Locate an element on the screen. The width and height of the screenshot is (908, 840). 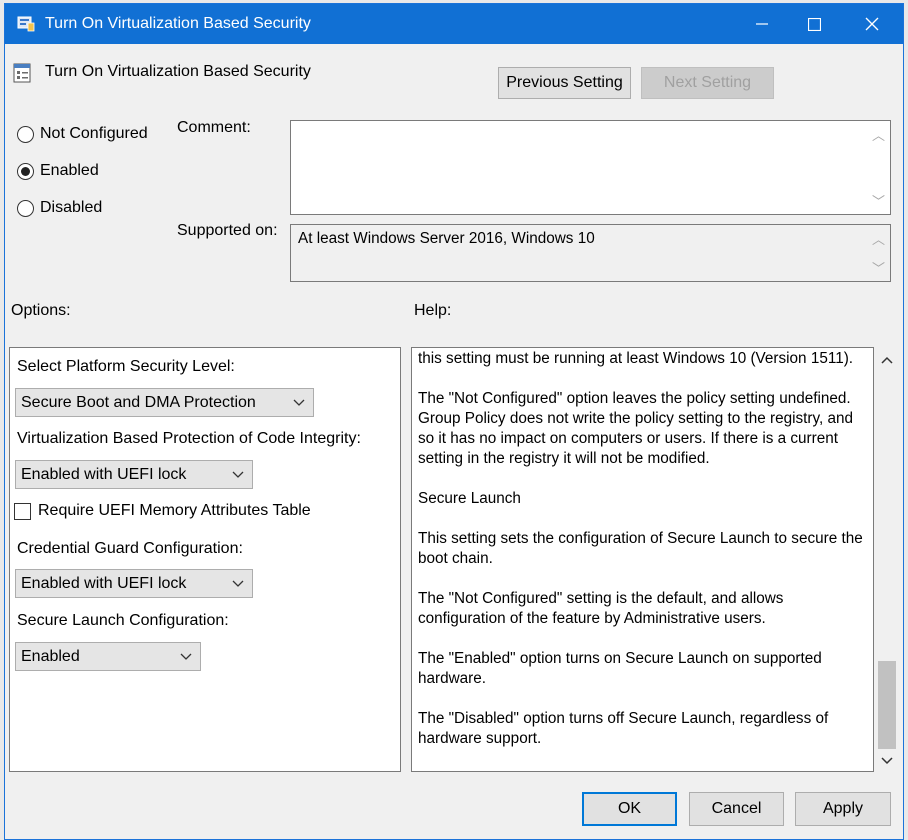
radio-label: Disabled is located at coordinates (71, 207).